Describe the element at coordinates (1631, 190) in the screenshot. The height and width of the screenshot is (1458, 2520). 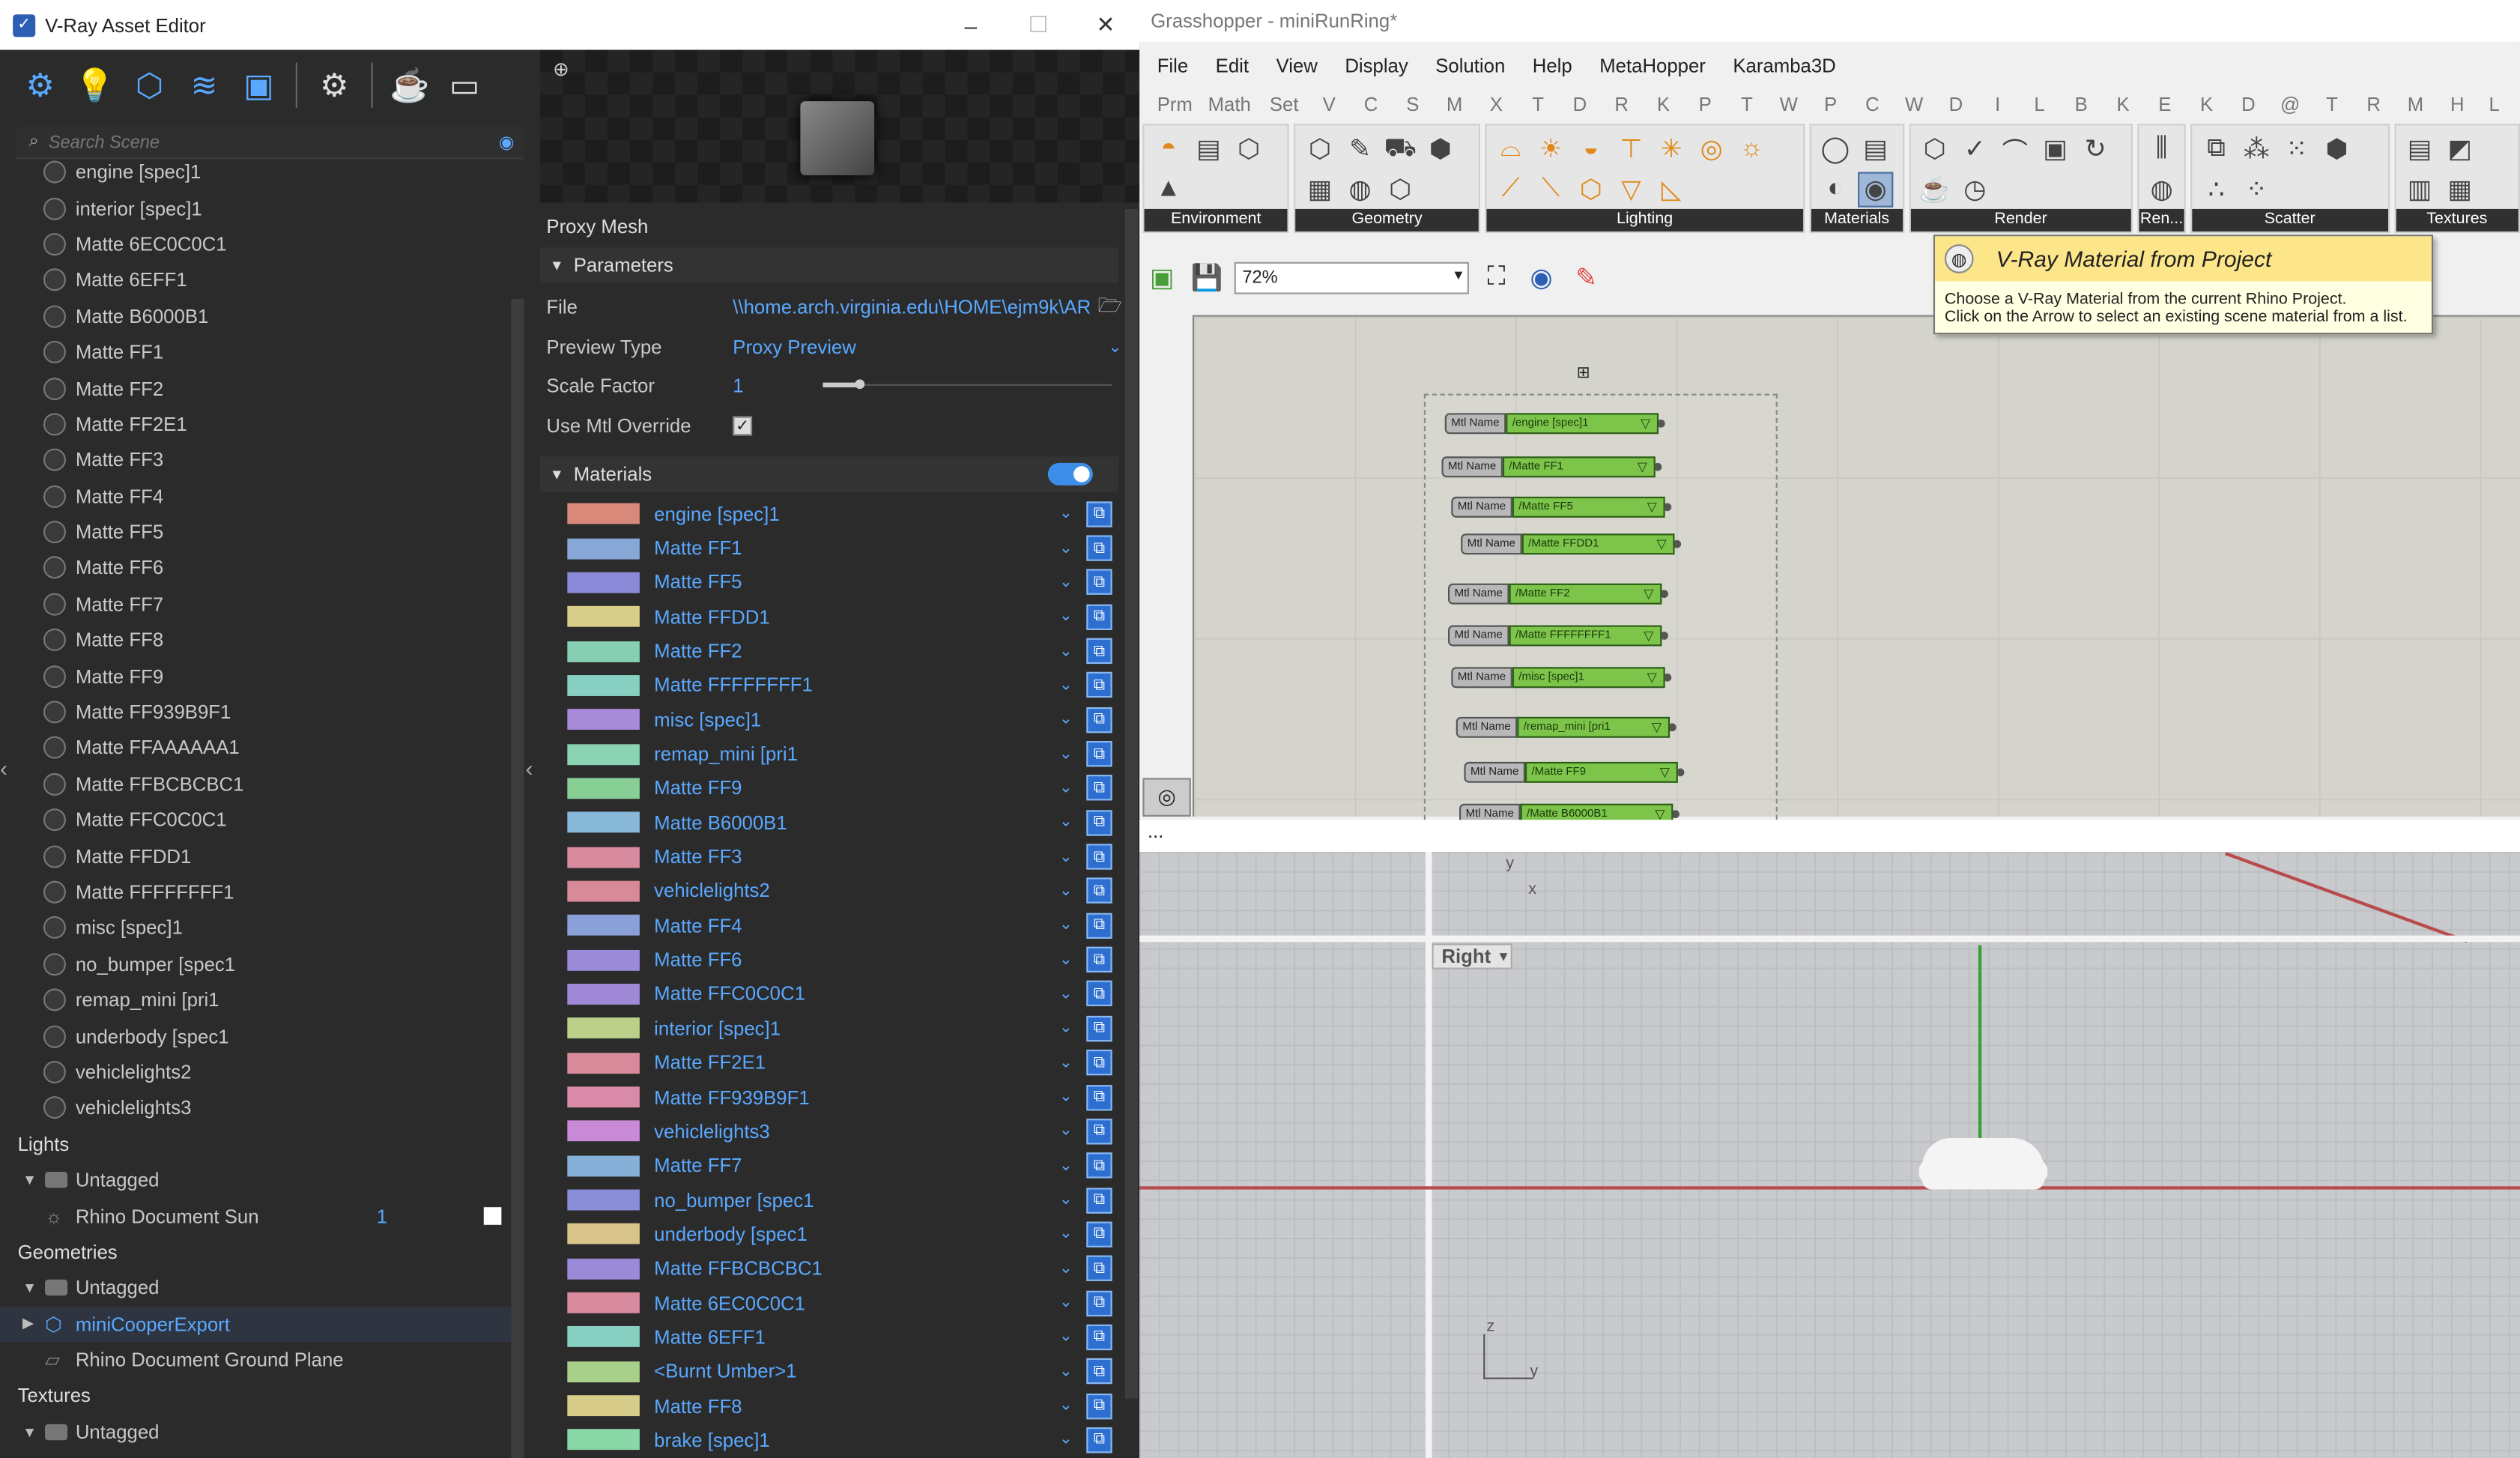
I see `cone-light-icon: ▽` at that location.